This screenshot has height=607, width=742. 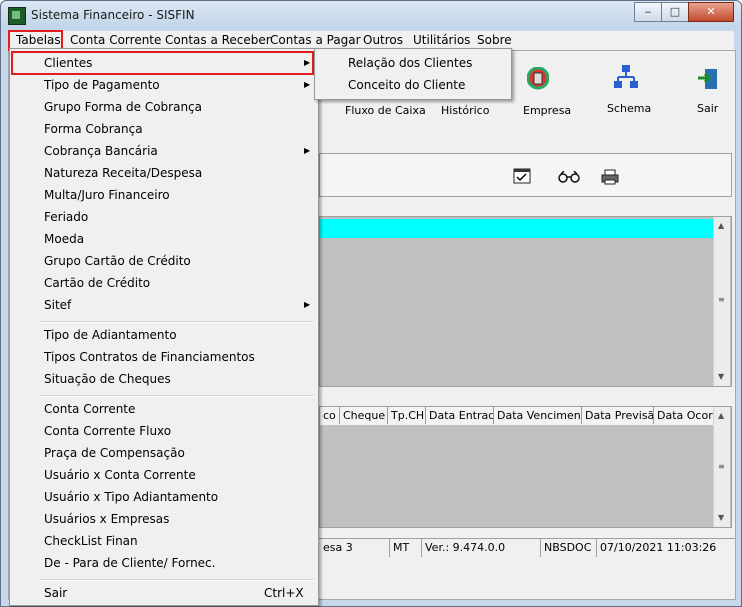 What do you see at coordinates (284, 593) in the screenshot?
I see `sair-shortcut: Ctrl+X` at bounding box center [284, 593].